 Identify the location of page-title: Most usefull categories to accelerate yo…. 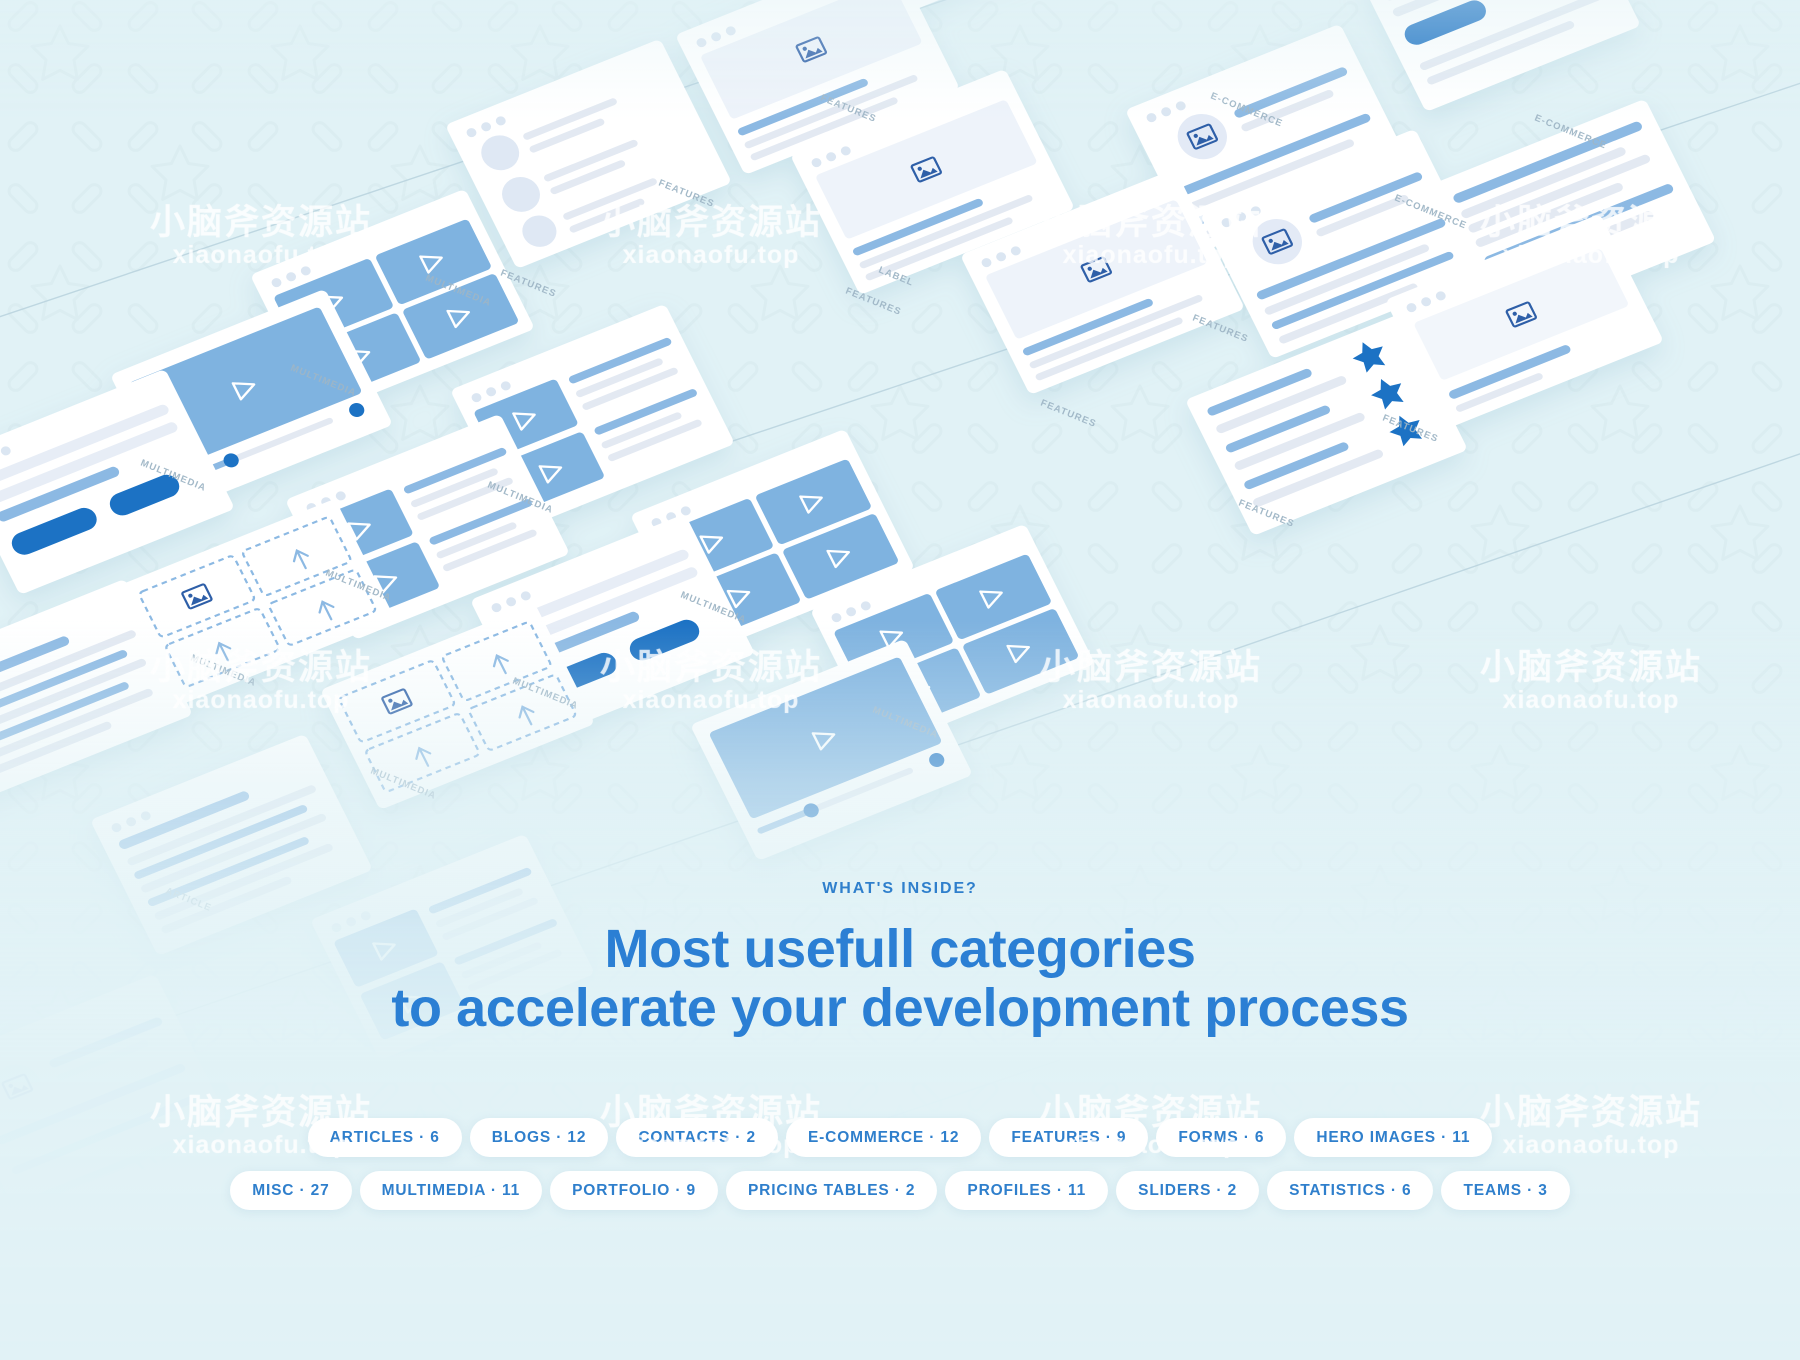
(900, 979).